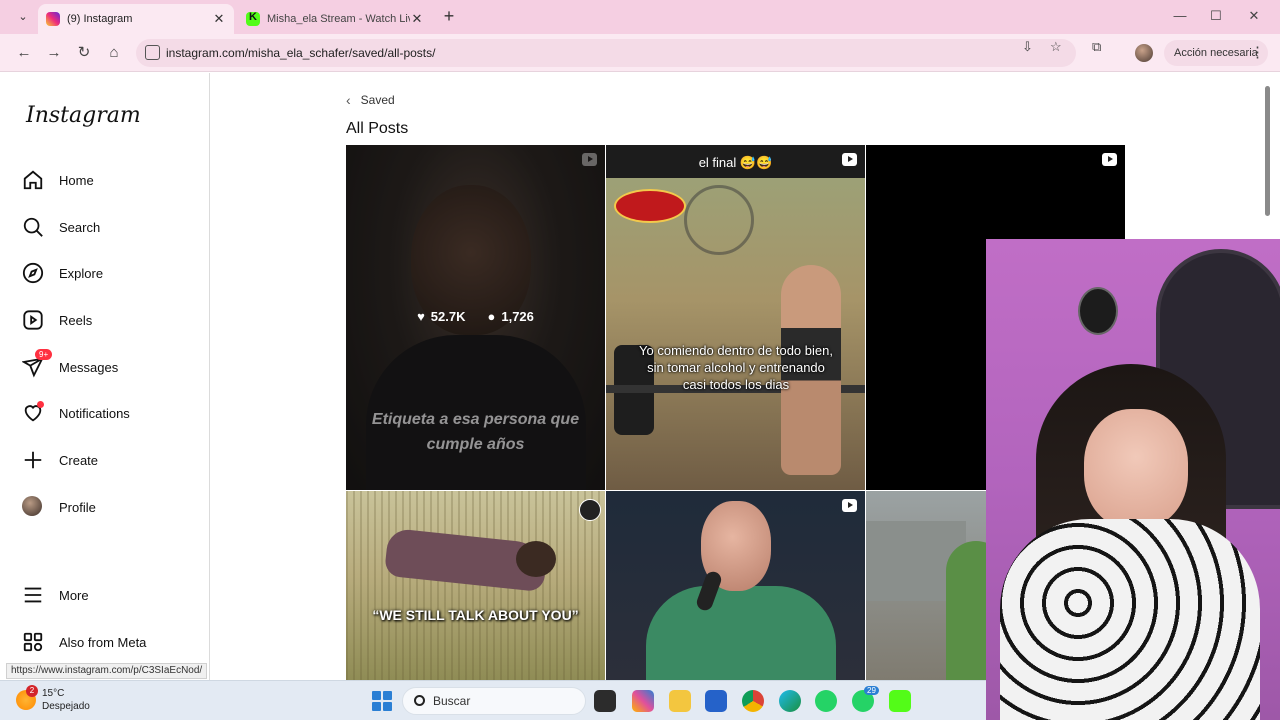 Image resolution: width=1280 pixels, height=720 pixels. Describe the element at coordinates (1144, 53) in the screenshot. I see `browser-profile-avatar` at that location.